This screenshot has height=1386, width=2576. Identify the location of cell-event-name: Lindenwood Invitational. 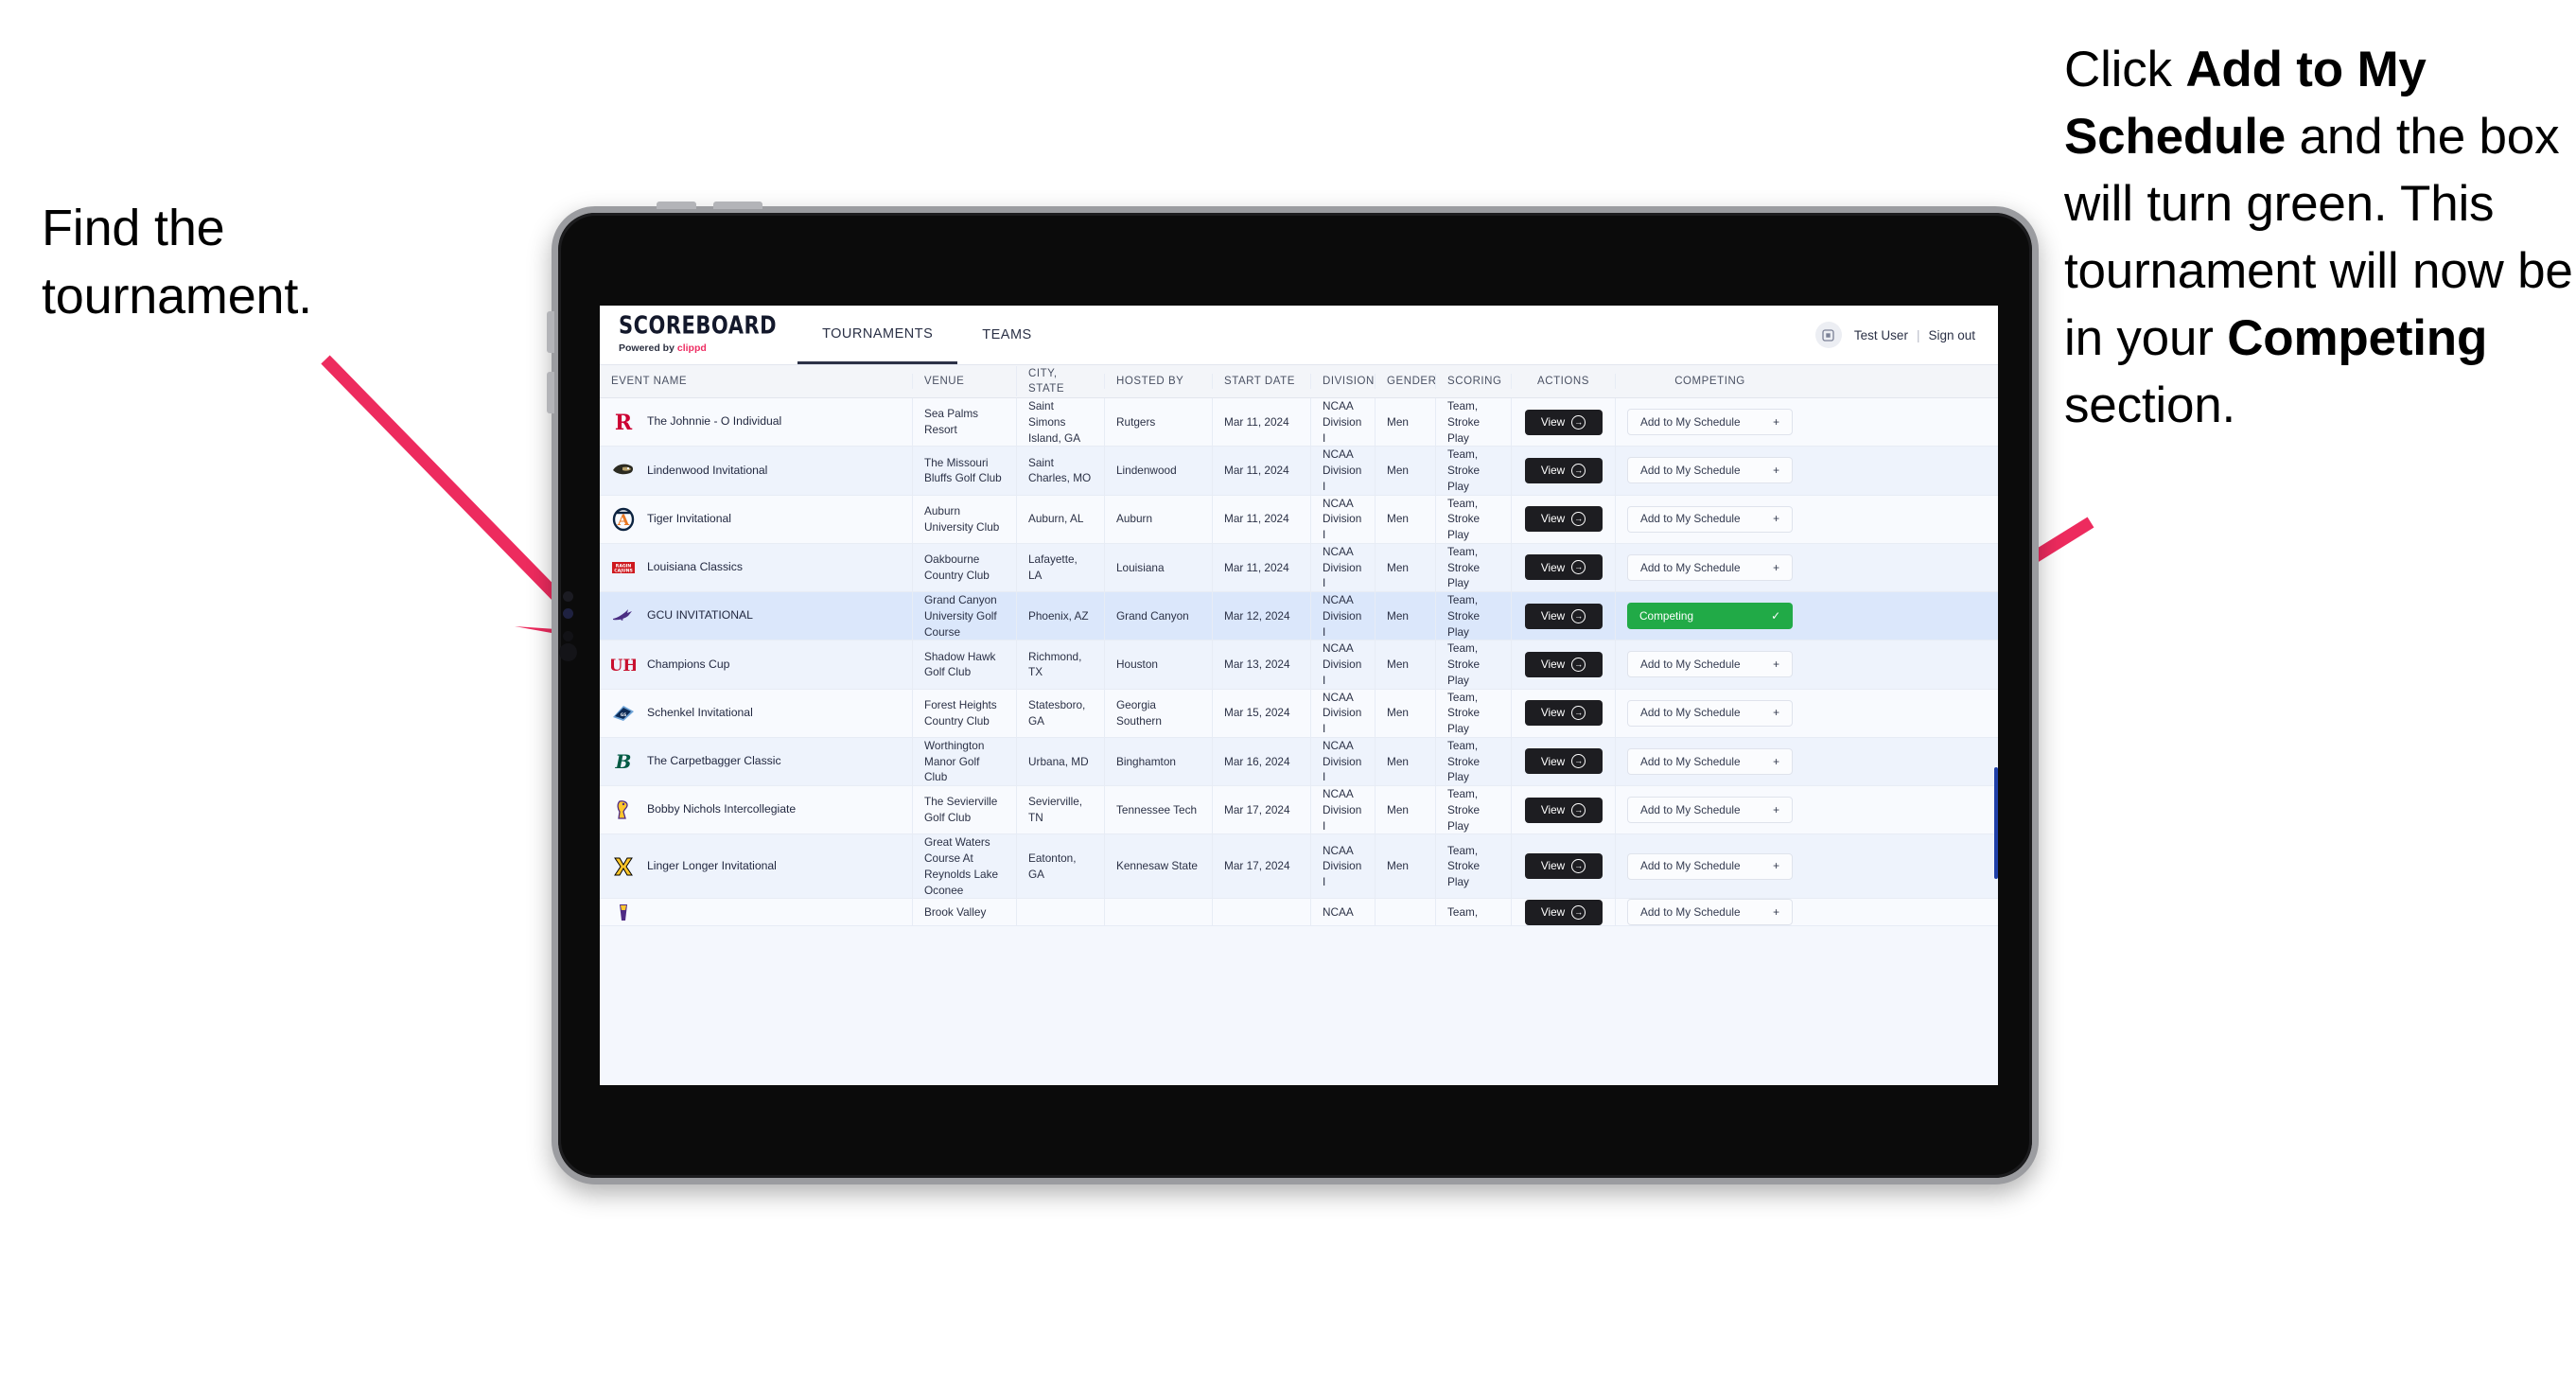
(756, 470).